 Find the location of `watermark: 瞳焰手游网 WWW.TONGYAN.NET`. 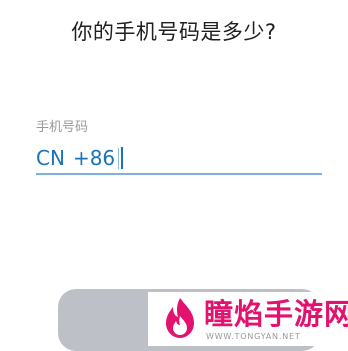

watermark: 瞳焰手游网 WWW.TONGYAN.NET is located at coordinates (248, 319).